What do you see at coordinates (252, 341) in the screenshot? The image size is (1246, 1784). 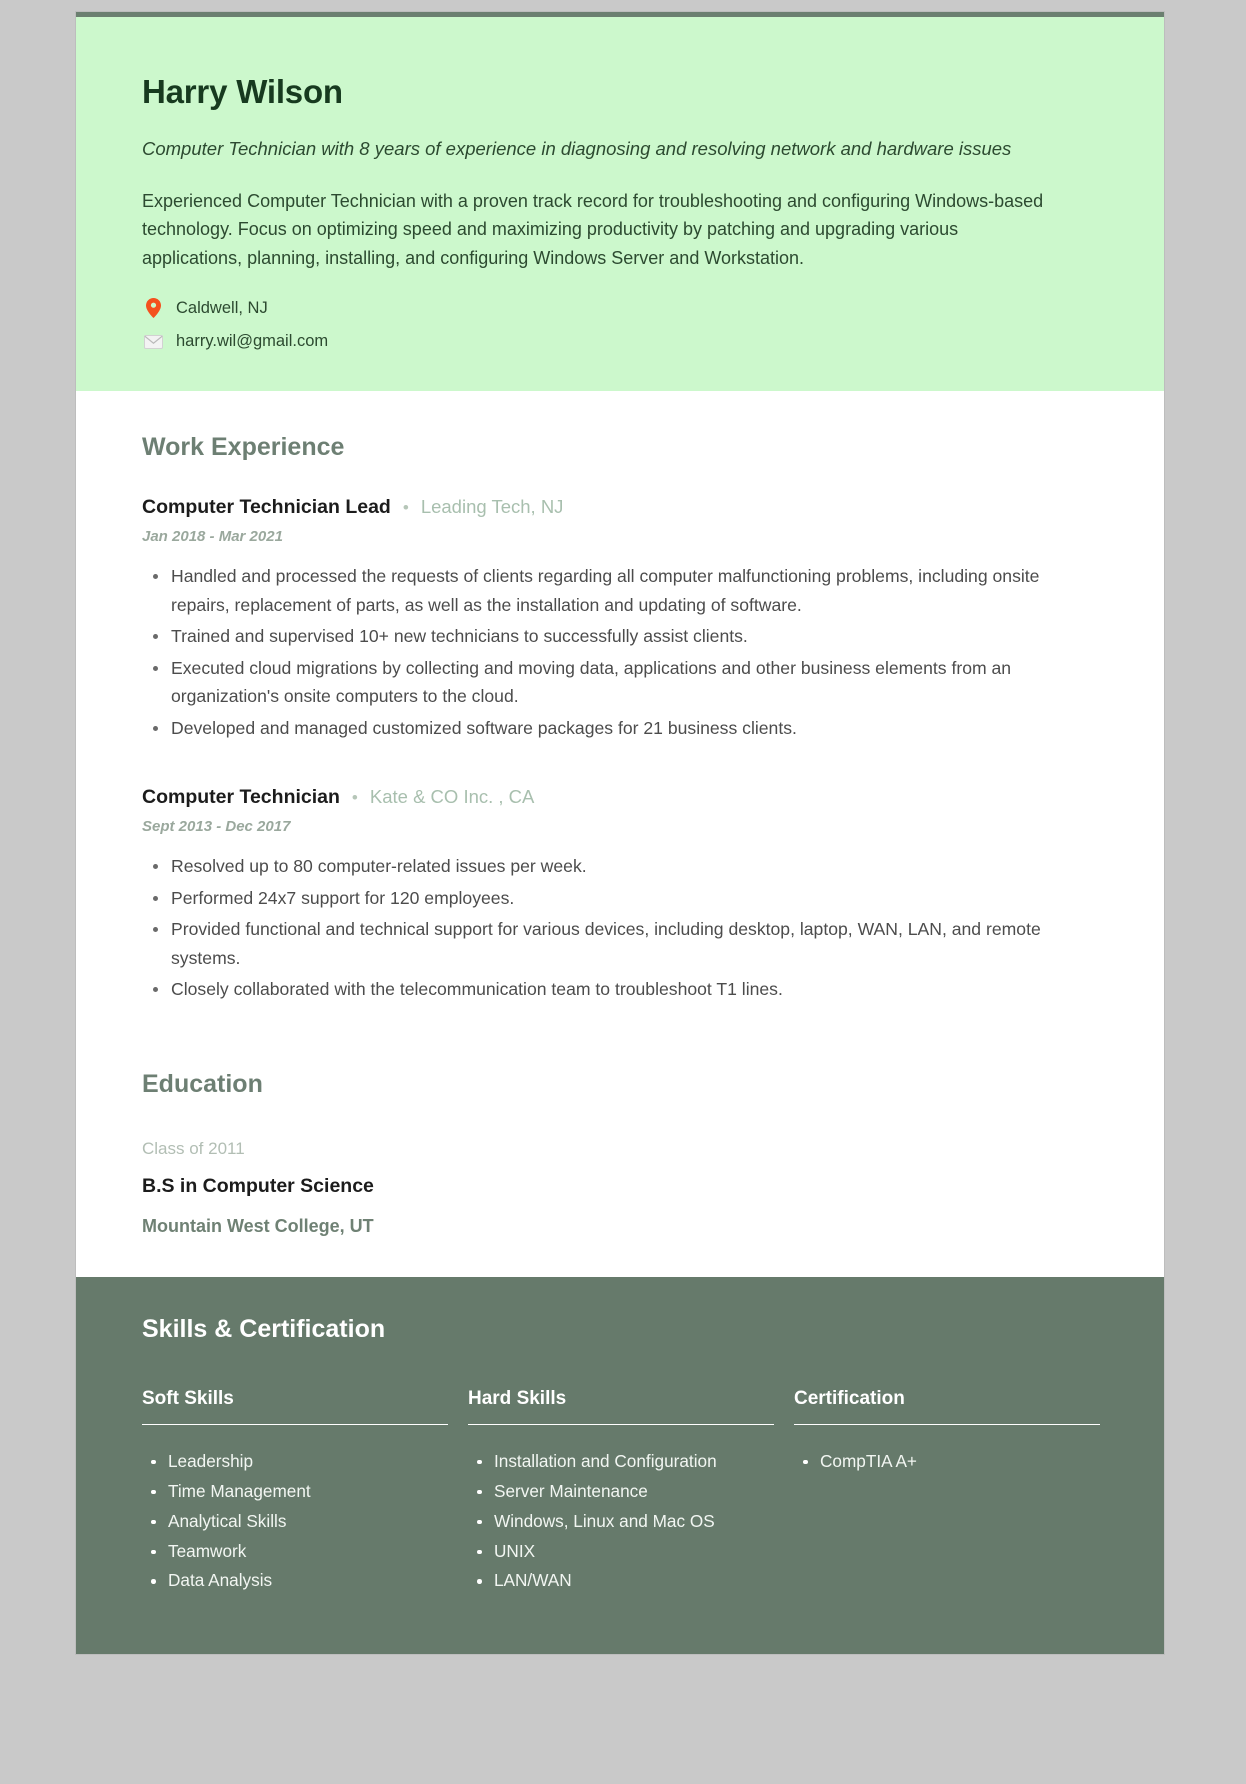 I see `contact-email-text: harry.wil@gmail.com` at bounding box center [252, 341].